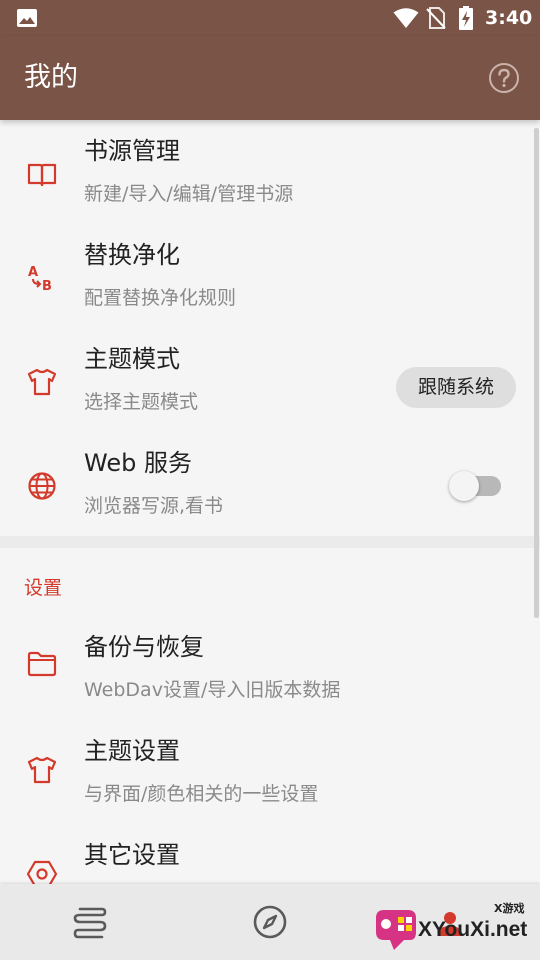  Describe the element at coordinates (154, 506) in the screenshot. I see `item-subtitle: 浏览器写源,看书` at that location.